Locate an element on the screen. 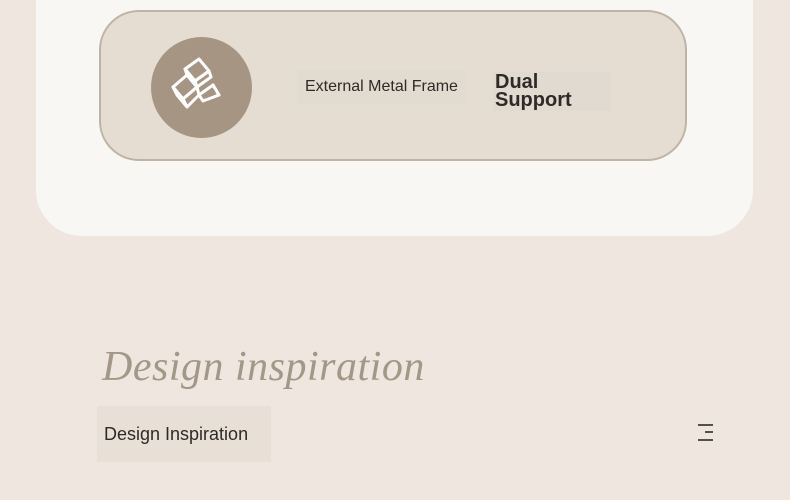 The height and width of the screenshot is (500, 790). section-headline: Design inspiration is located at coordinates (263, 367).